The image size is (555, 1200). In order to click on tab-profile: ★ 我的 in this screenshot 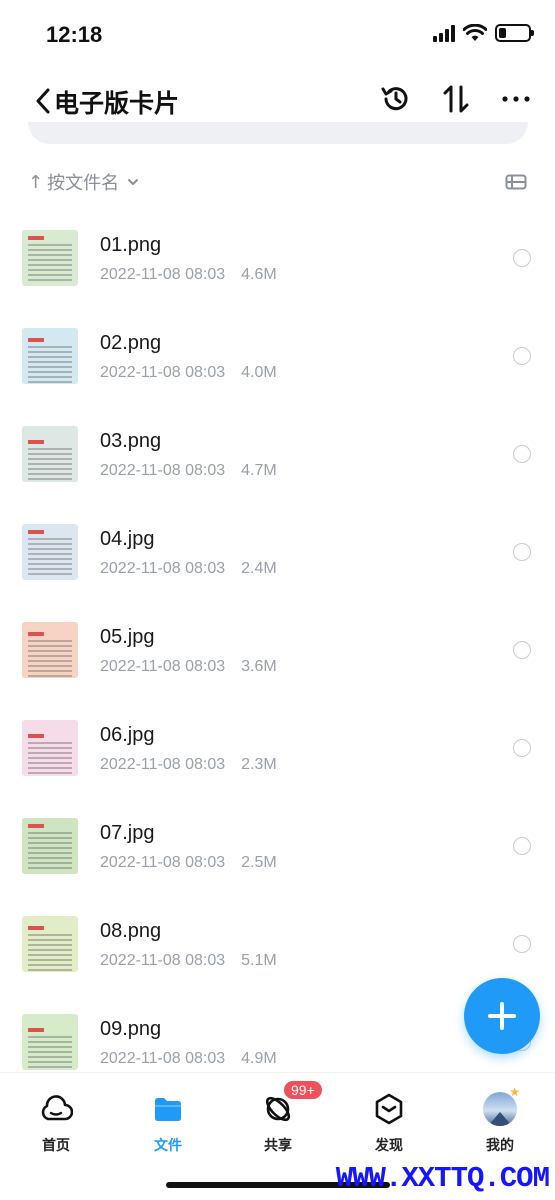, I will do `click(500, 1120)`.